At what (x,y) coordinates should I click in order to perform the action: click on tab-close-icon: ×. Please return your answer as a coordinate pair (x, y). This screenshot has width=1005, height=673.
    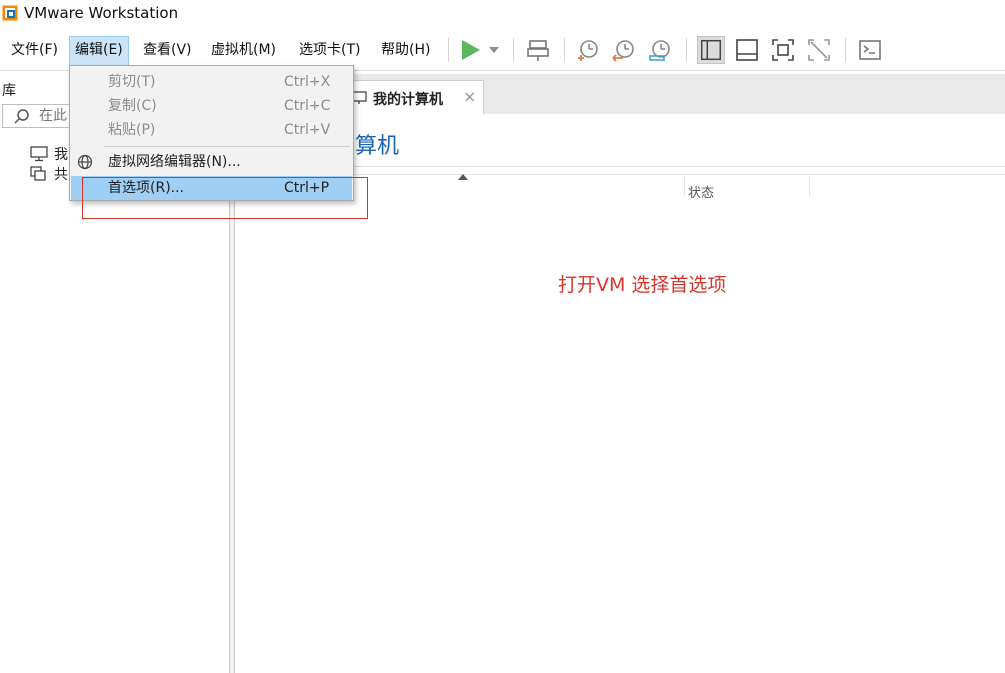
    Looking at the image, I should click on (469, 96).